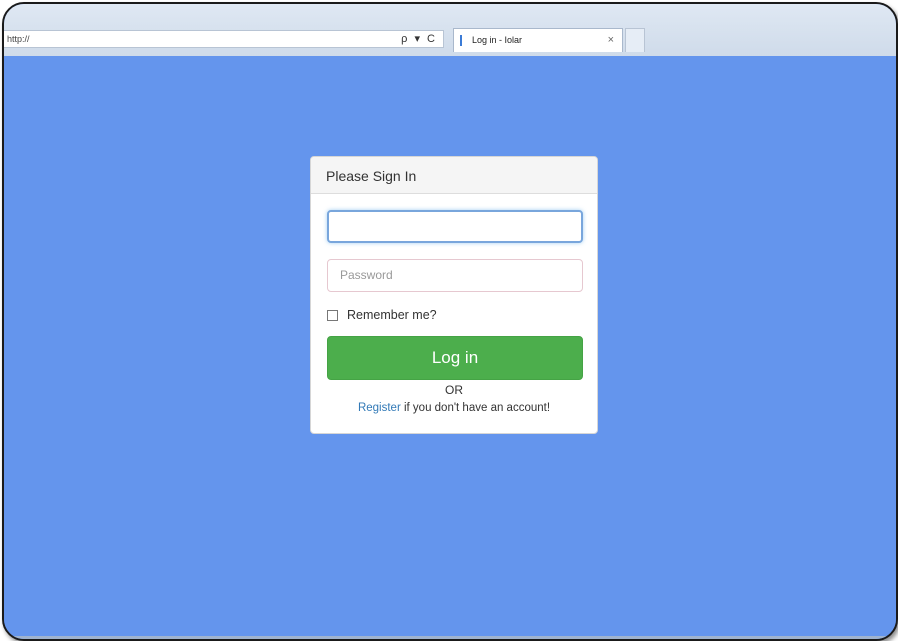 This screenshot has width=898, height=641. I want to click on bottom-bar, so click(450, 637).